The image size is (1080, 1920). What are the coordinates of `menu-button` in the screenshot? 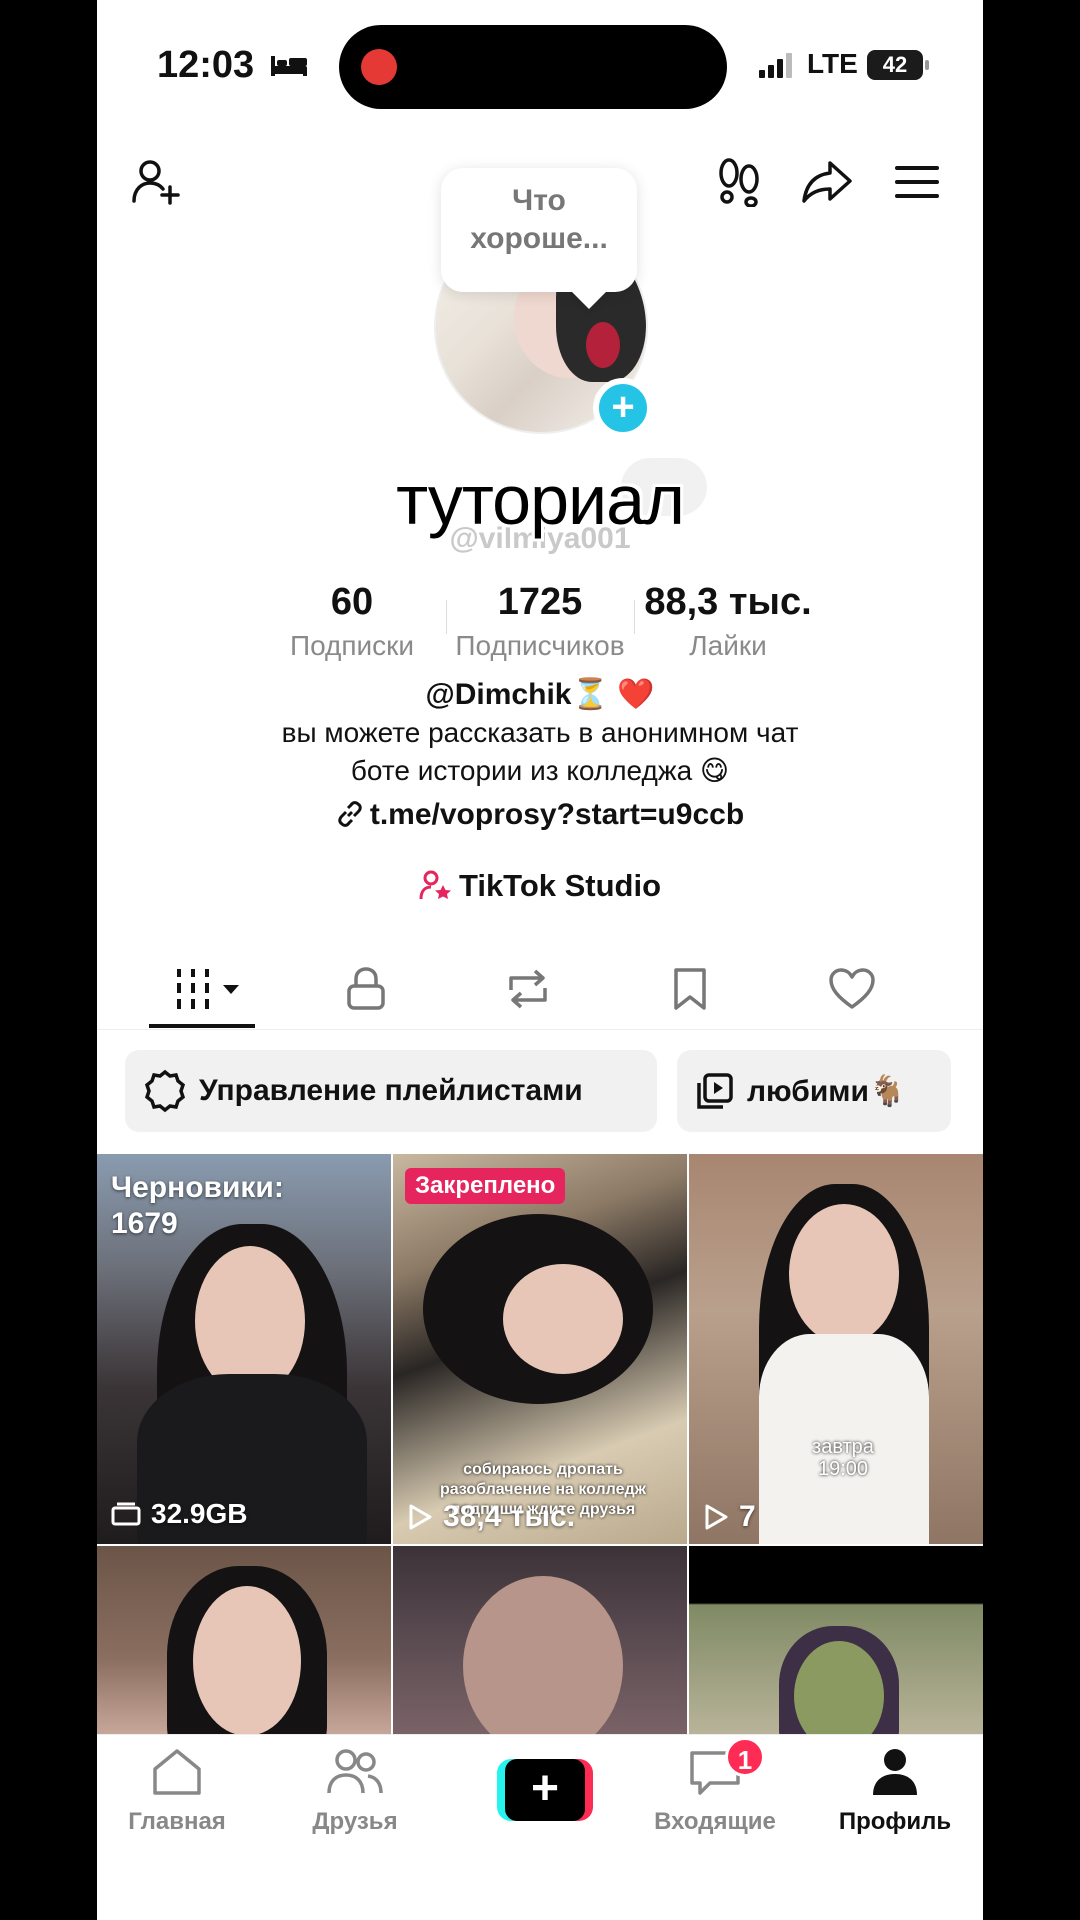 It's located at (917, 182).